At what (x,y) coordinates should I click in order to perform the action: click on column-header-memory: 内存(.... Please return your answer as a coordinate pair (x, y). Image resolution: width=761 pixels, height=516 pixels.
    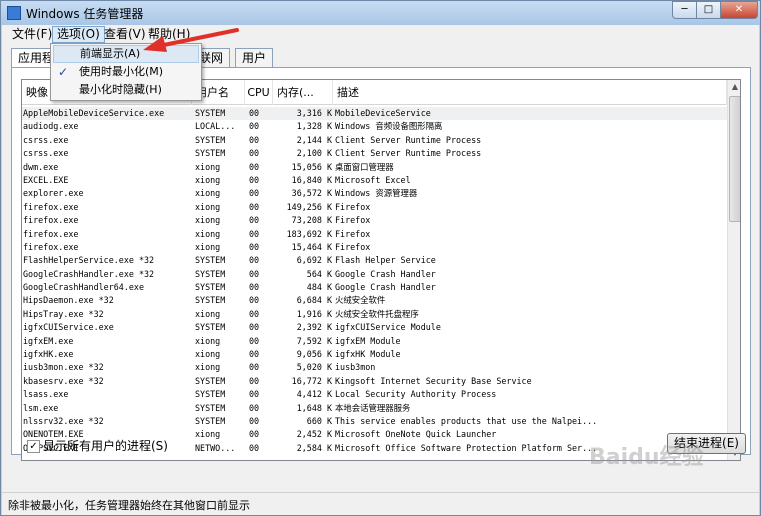
    Looking at the image, I should click on (303, 92).